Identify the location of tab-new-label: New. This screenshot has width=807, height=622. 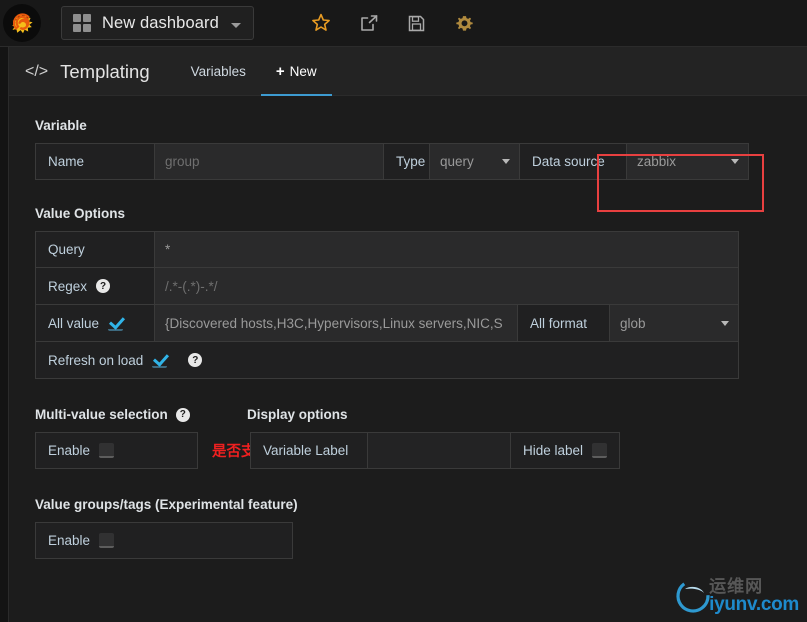
(303, 71).